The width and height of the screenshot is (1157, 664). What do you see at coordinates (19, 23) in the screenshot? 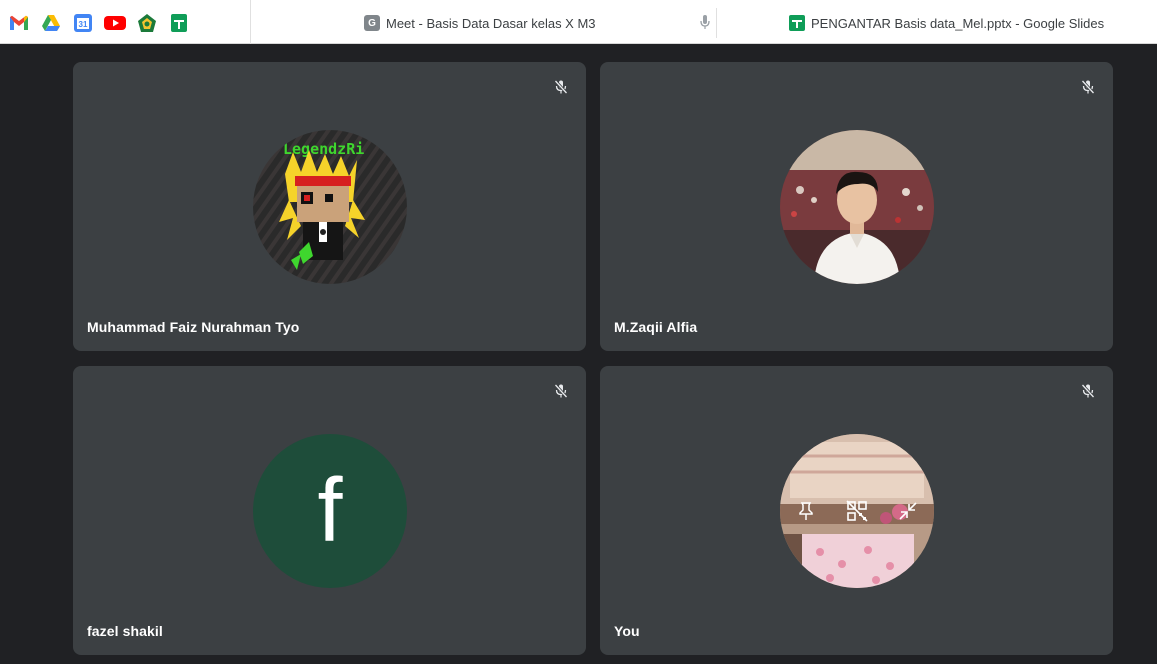
I see `gmail-icon` at bounding box center [19, 23].